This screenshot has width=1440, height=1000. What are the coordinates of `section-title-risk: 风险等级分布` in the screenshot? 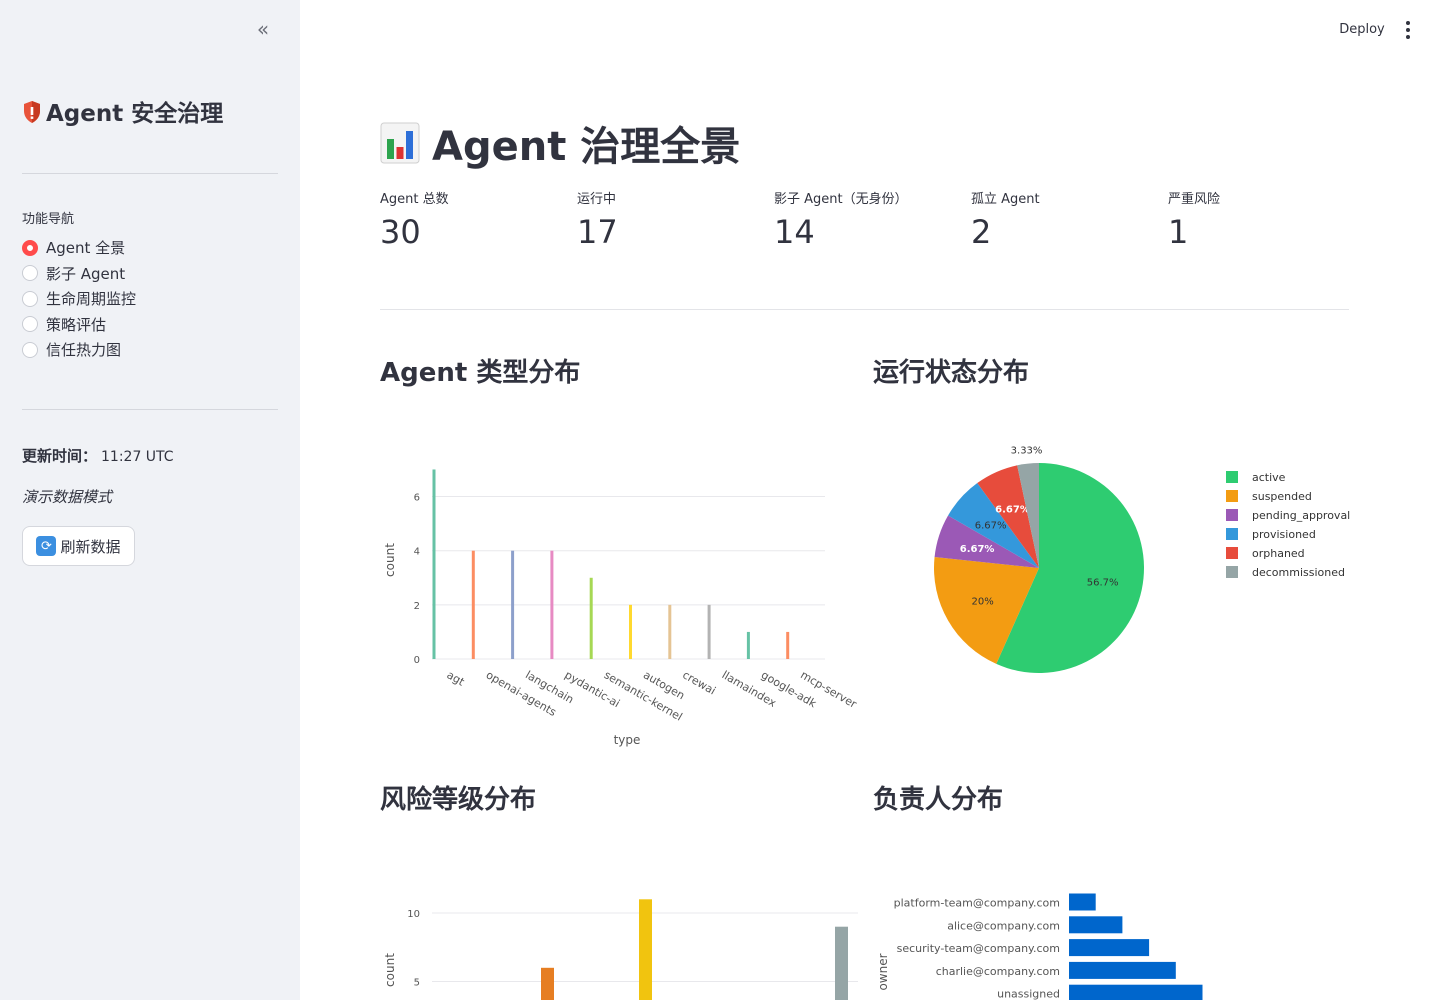 It's located at (458, 800).